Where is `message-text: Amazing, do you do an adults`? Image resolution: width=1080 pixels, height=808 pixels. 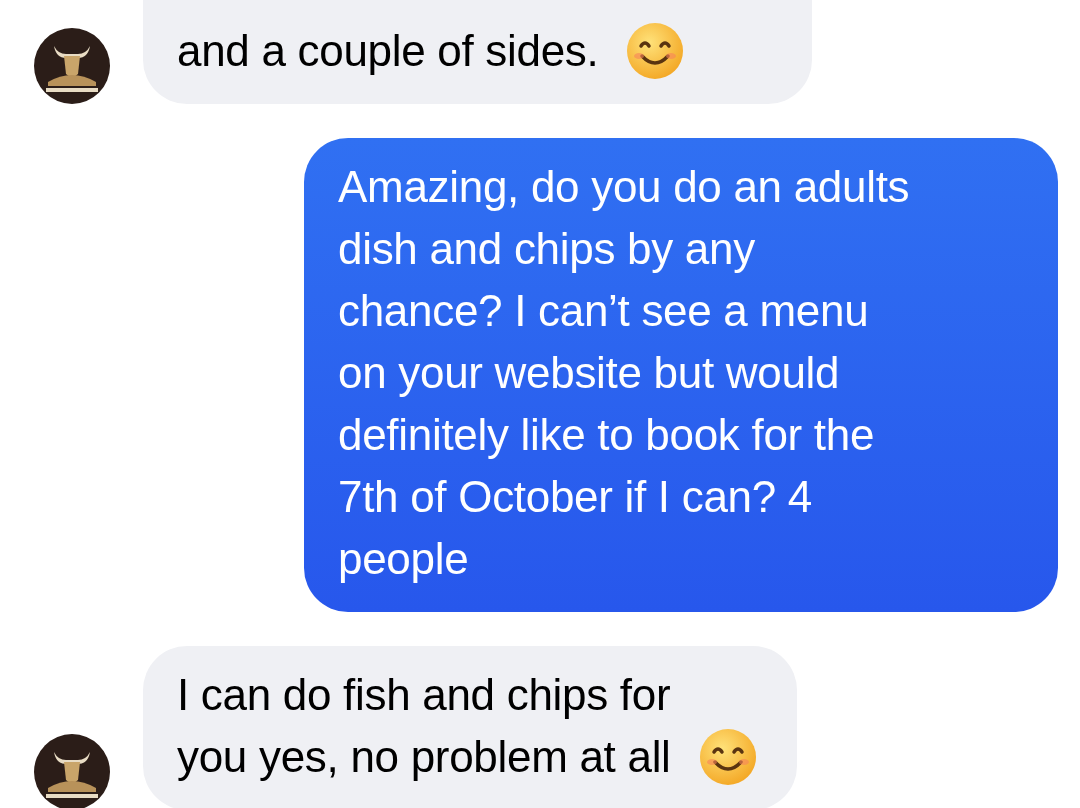 message-text: Amazing, do you do an adults is located at coordinates (624, 187).